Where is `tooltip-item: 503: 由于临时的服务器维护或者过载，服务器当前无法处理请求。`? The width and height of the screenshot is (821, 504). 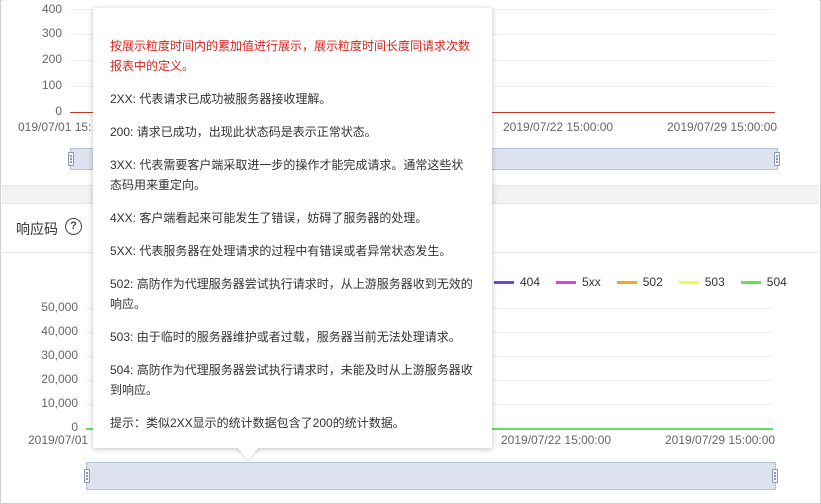 tooltip-item: 503: 由于临时的服务器维护或者过载，服务器当前无法处理请求。 is located at coordinates (285, 337).